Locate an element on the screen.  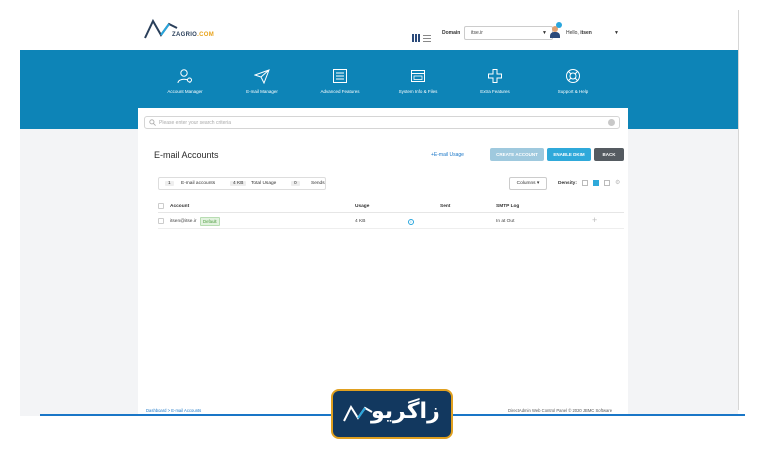
nav-label: Extra Features is located at coordinates (495, 91).